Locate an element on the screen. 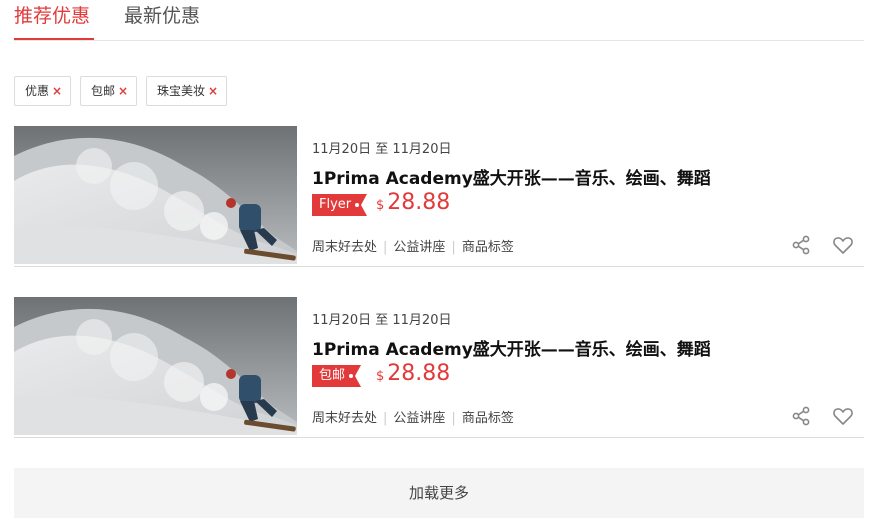  active-tab-indicator is located at coordinates (54, 39).